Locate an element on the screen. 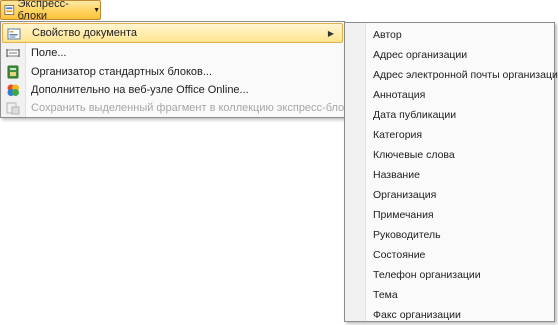 Image resolution: width=558 pixels, height=325 pixels. submenu-arrow-icon: ▶ is located at coordinates (330, 33).